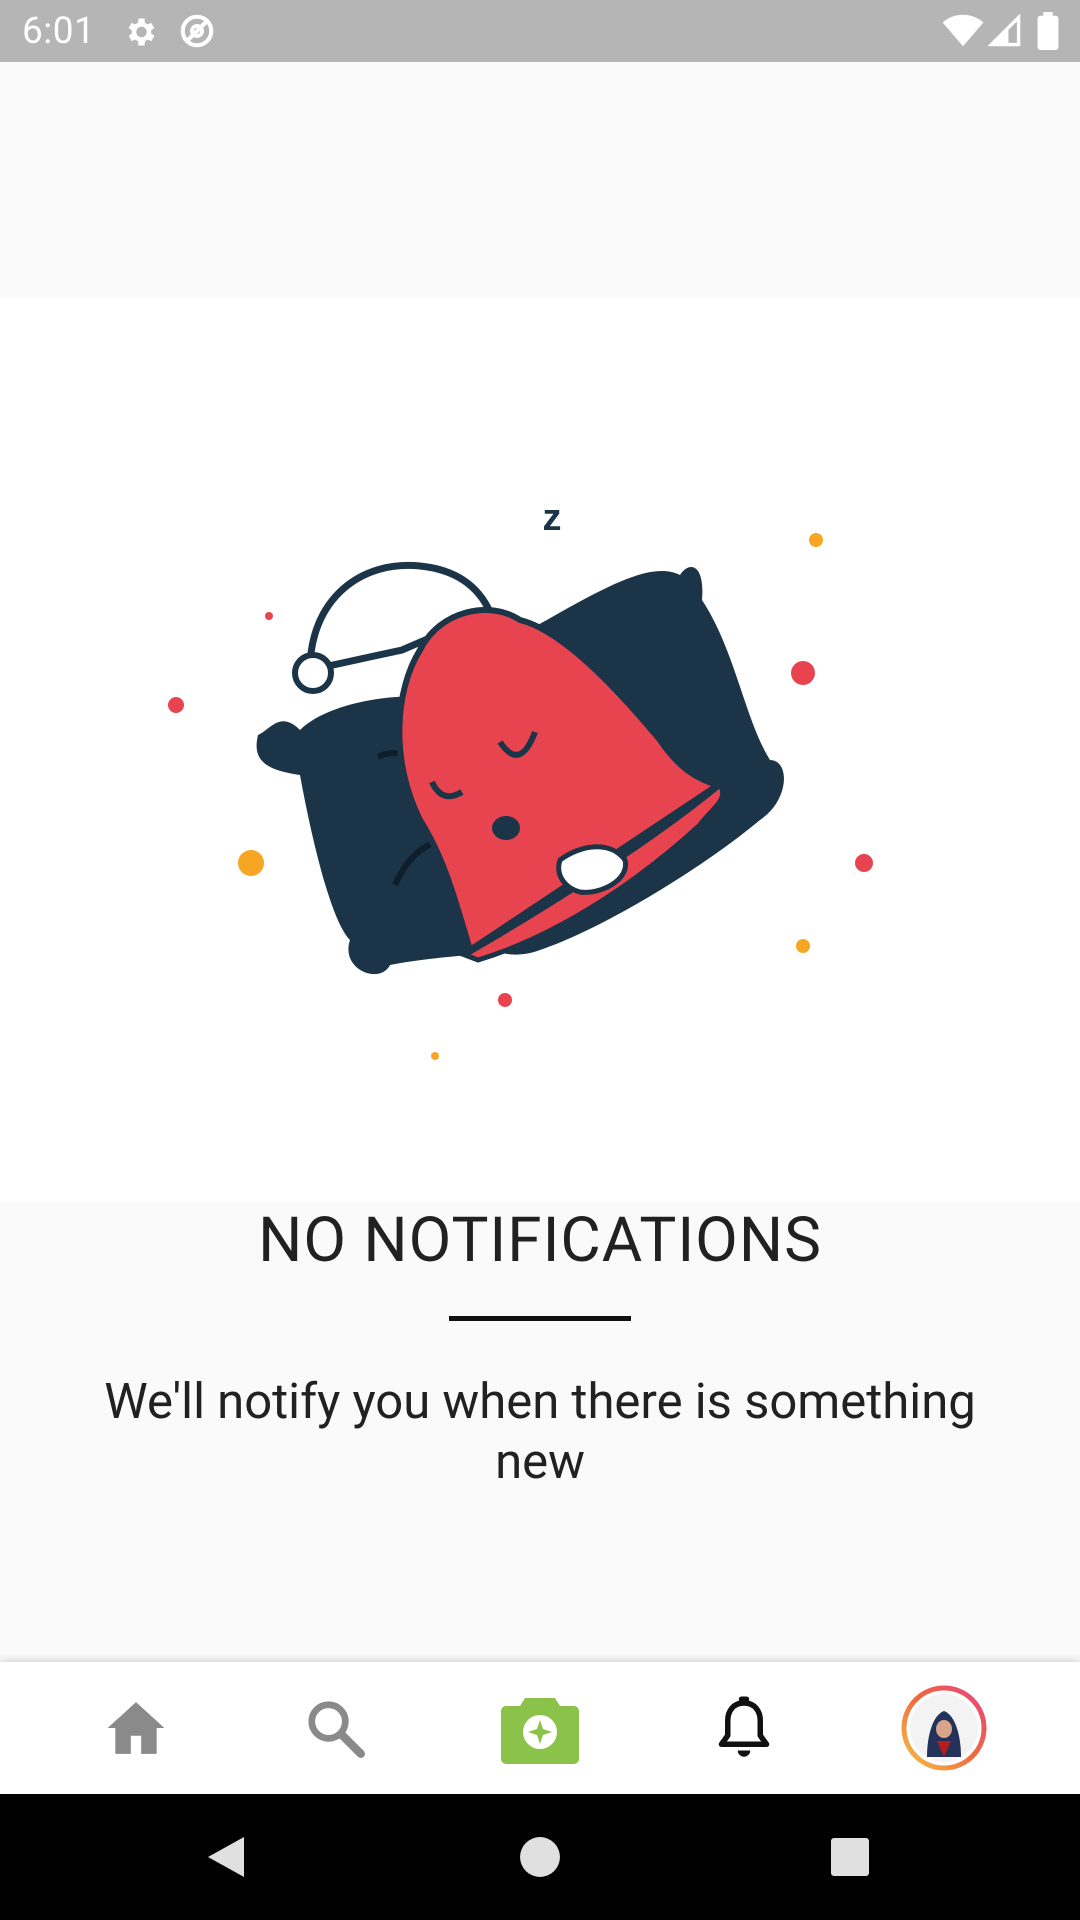 This screenshot has height=1920, width=1080. I want to click on status-bar: 6:01, so click(540, 31).